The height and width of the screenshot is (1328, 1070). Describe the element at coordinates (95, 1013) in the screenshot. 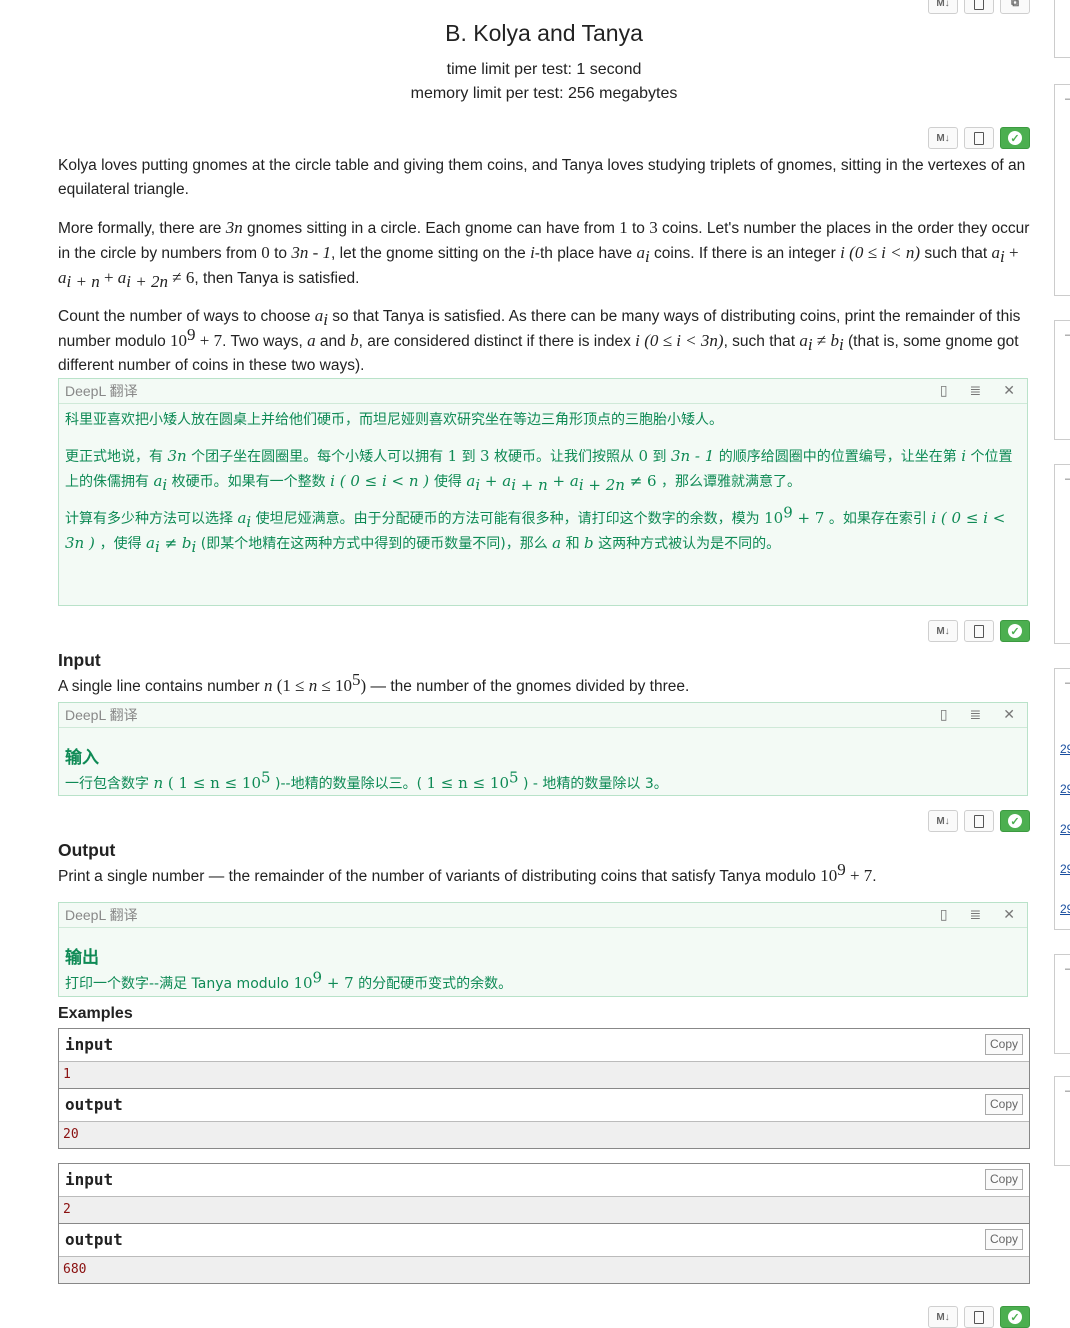

I see `examples-title: Examples` at that location.